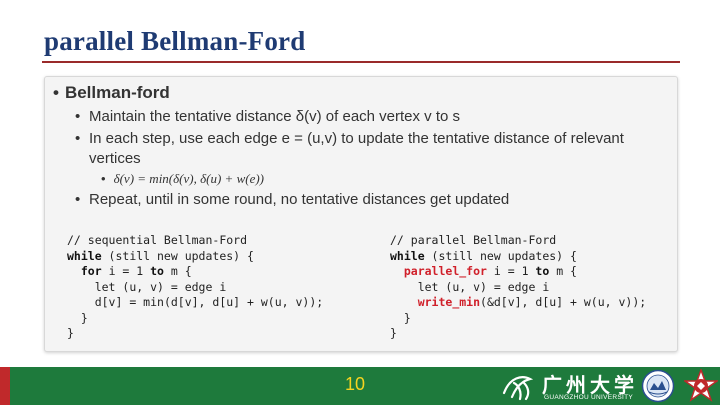 The width and height of the screenshot is (720, 405). What do you see at coordinates (157, 240) in the screenshot?
I see `code-line: // sequential Bellman-Ford` at bounding box center [157, 240].